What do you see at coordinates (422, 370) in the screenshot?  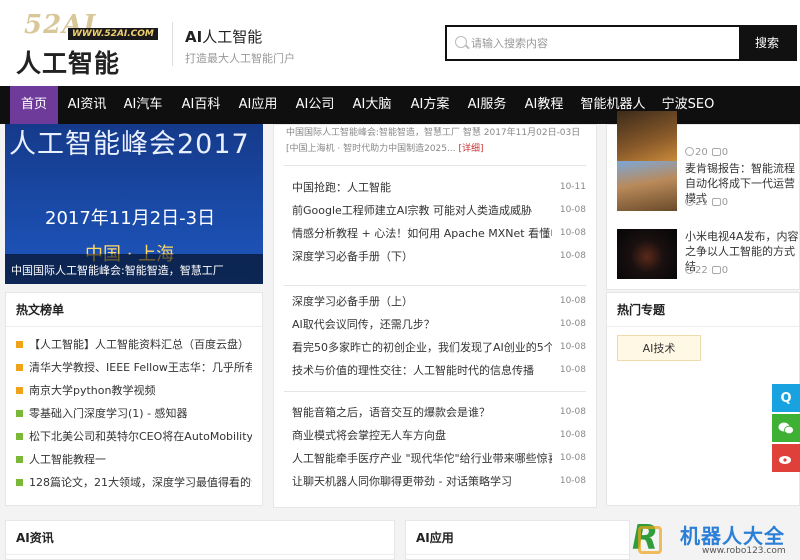 I see `news-title: 技术与价值的理性交往：人工智能时代的信息传播` at bounding box center [422, 370].